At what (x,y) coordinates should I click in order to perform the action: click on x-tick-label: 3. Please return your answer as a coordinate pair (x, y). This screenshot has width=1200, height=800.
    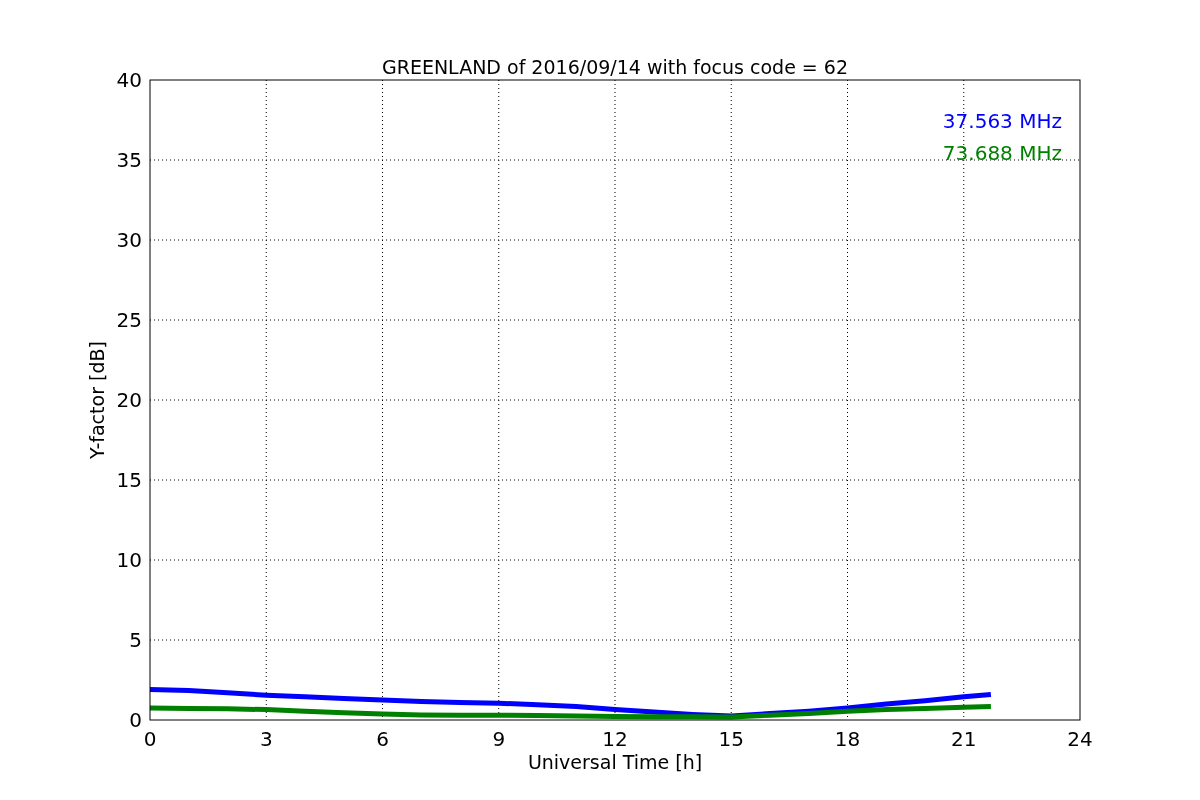
    Looking at the image, I should click on (266, 739).